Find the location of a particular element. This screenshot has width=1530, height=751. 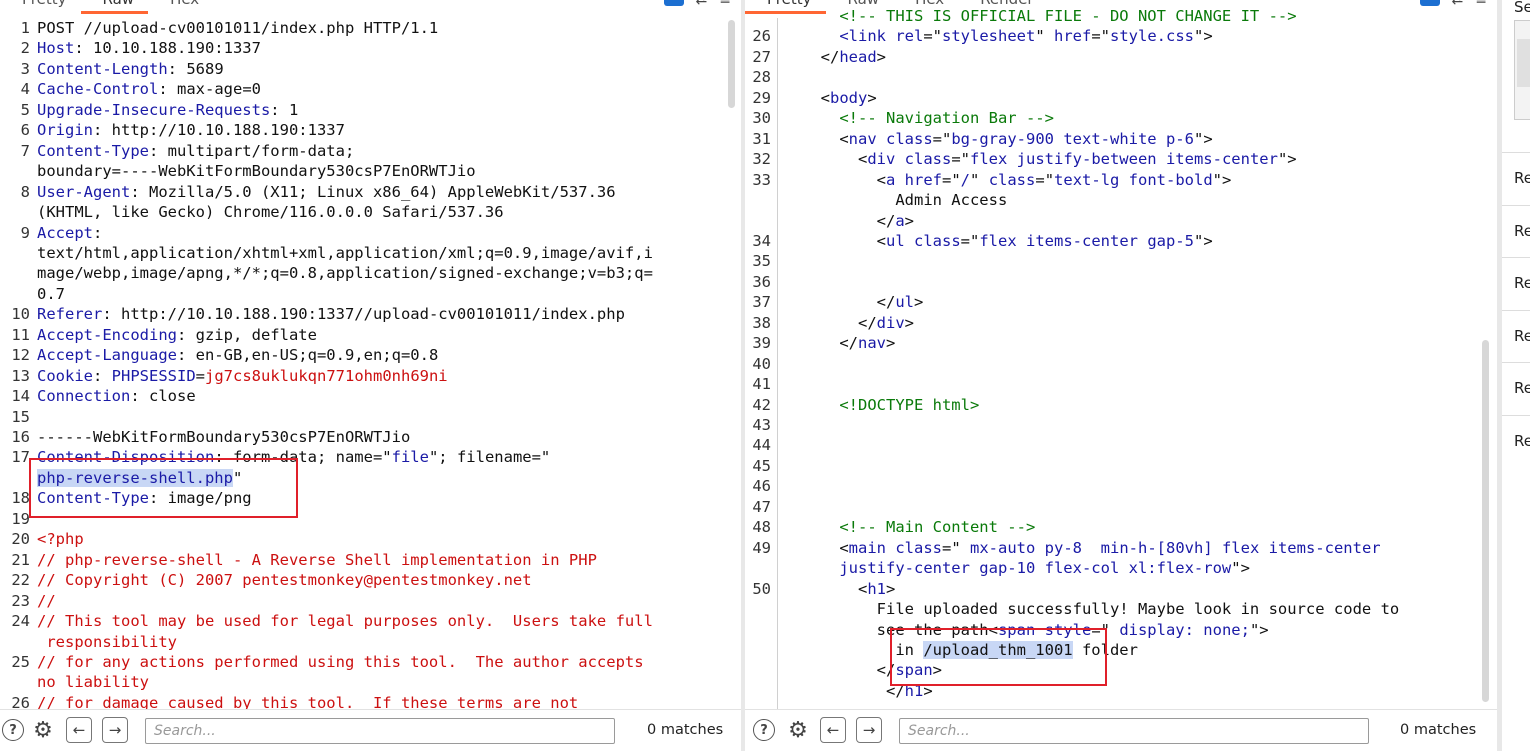

line-number: 37 is located at coordinates (761, 302).